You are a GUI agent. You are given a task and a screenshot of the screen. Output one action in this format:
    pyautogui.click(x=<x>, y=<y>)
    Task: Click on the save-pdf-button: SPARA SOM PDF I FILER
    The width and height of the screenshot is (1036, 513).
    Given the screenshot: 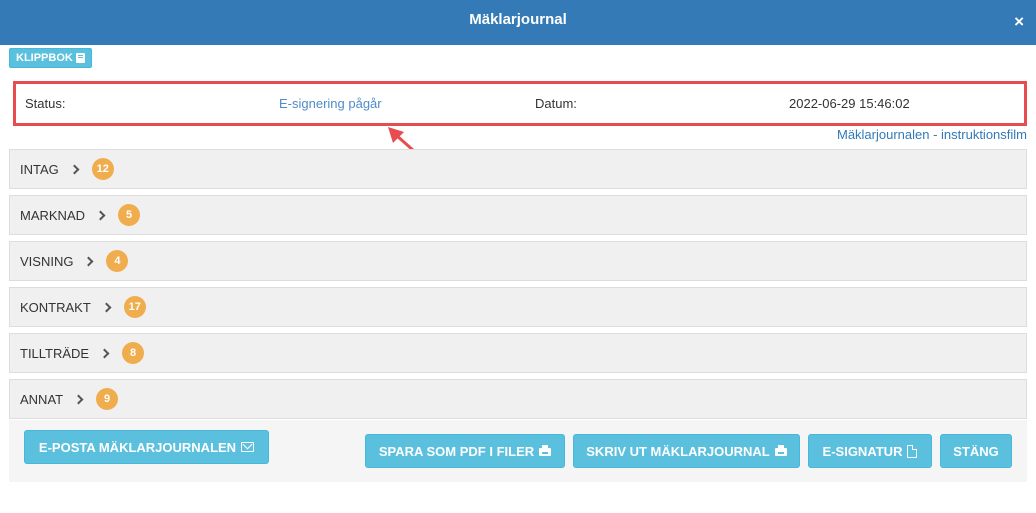 What is the action you would take?
    pyautogui.click(x=465, y=451)
    